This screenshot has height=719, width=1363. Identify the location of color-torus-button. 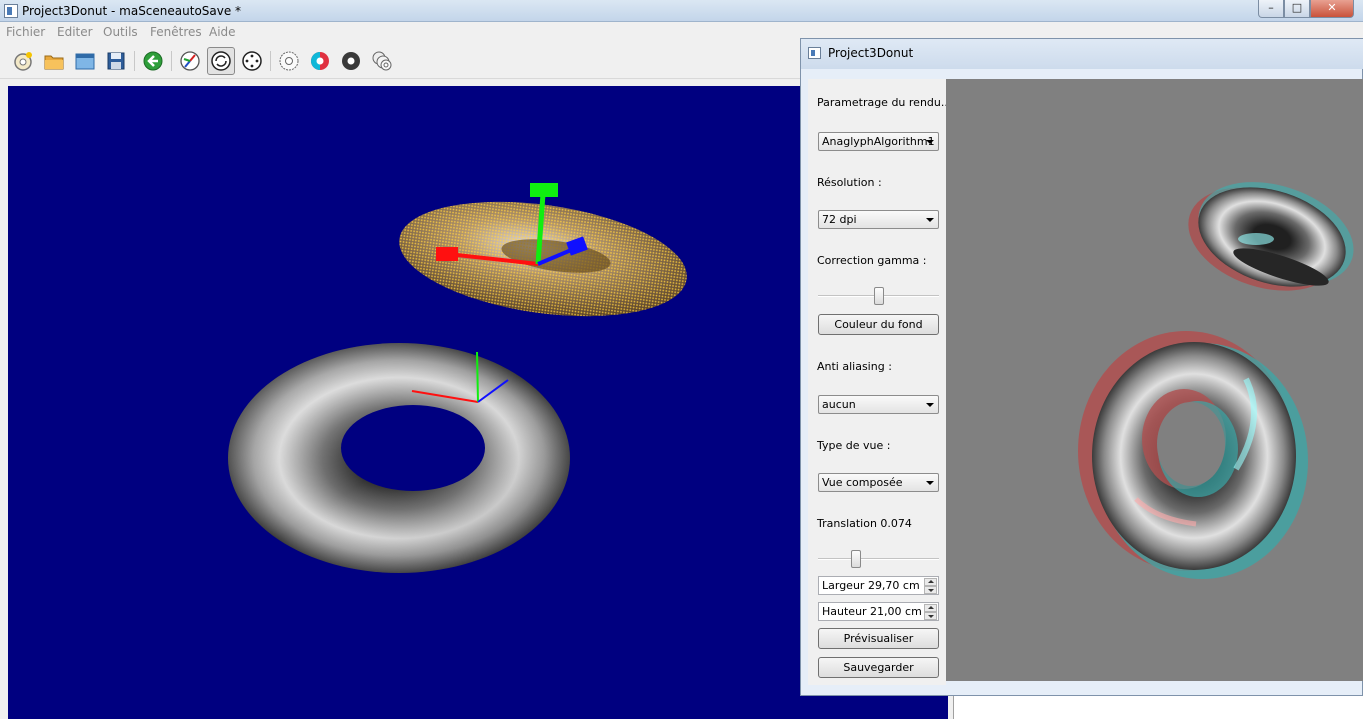
(320, 61).